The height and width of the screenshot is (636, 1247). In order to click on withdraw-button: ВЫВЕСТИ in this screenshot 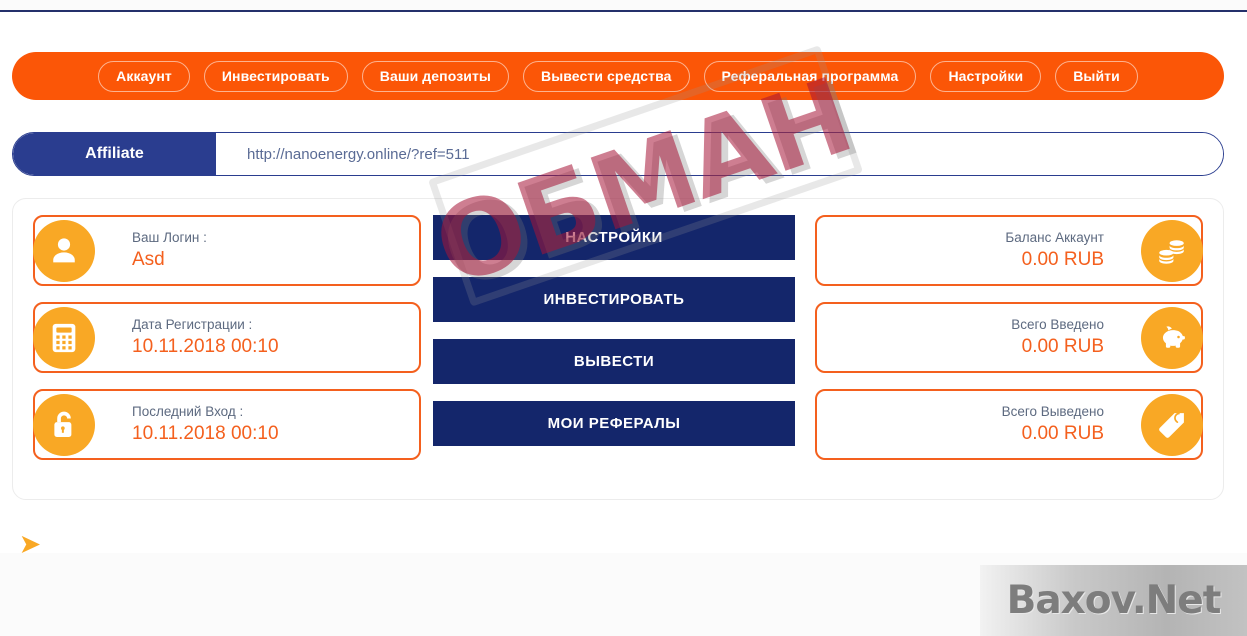, I will do `click(614, 361)`.